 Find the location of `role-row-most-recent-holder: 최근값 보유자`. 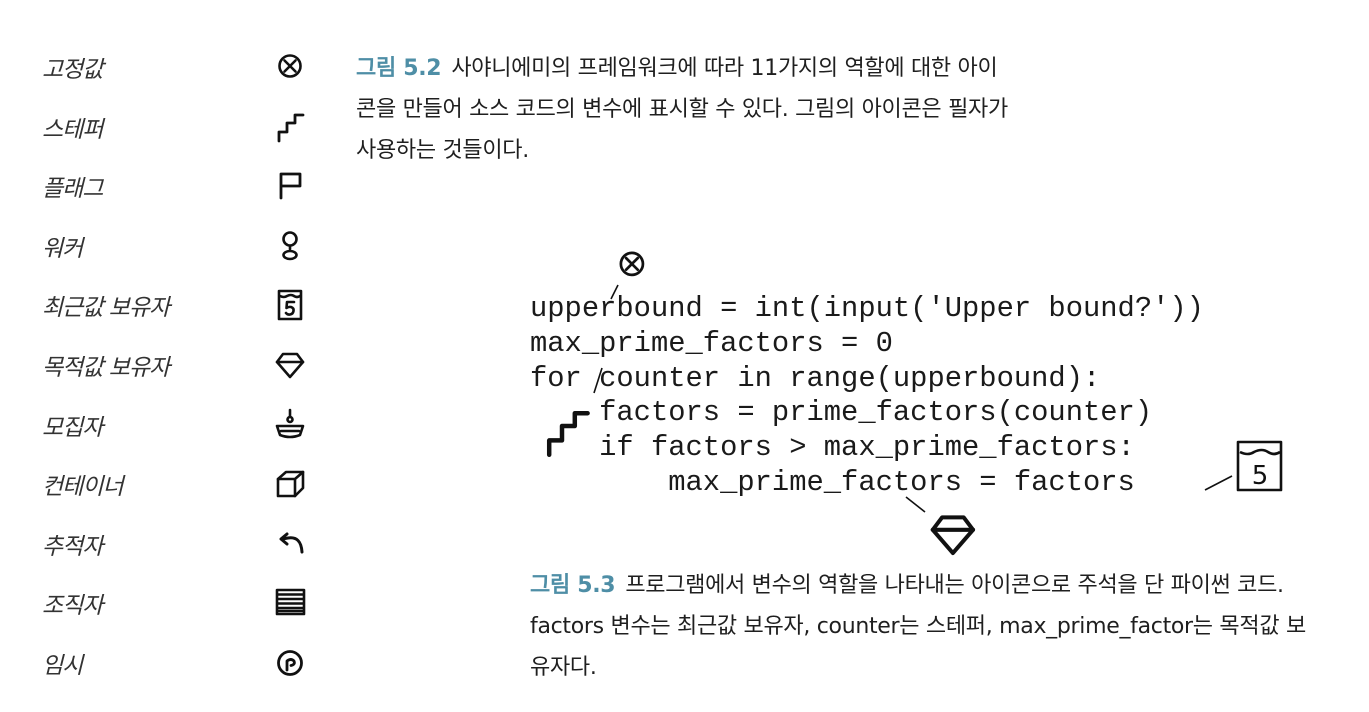

role-row-most-recent-holder: 최근값 보유자 is located at coordinates (185, 310).